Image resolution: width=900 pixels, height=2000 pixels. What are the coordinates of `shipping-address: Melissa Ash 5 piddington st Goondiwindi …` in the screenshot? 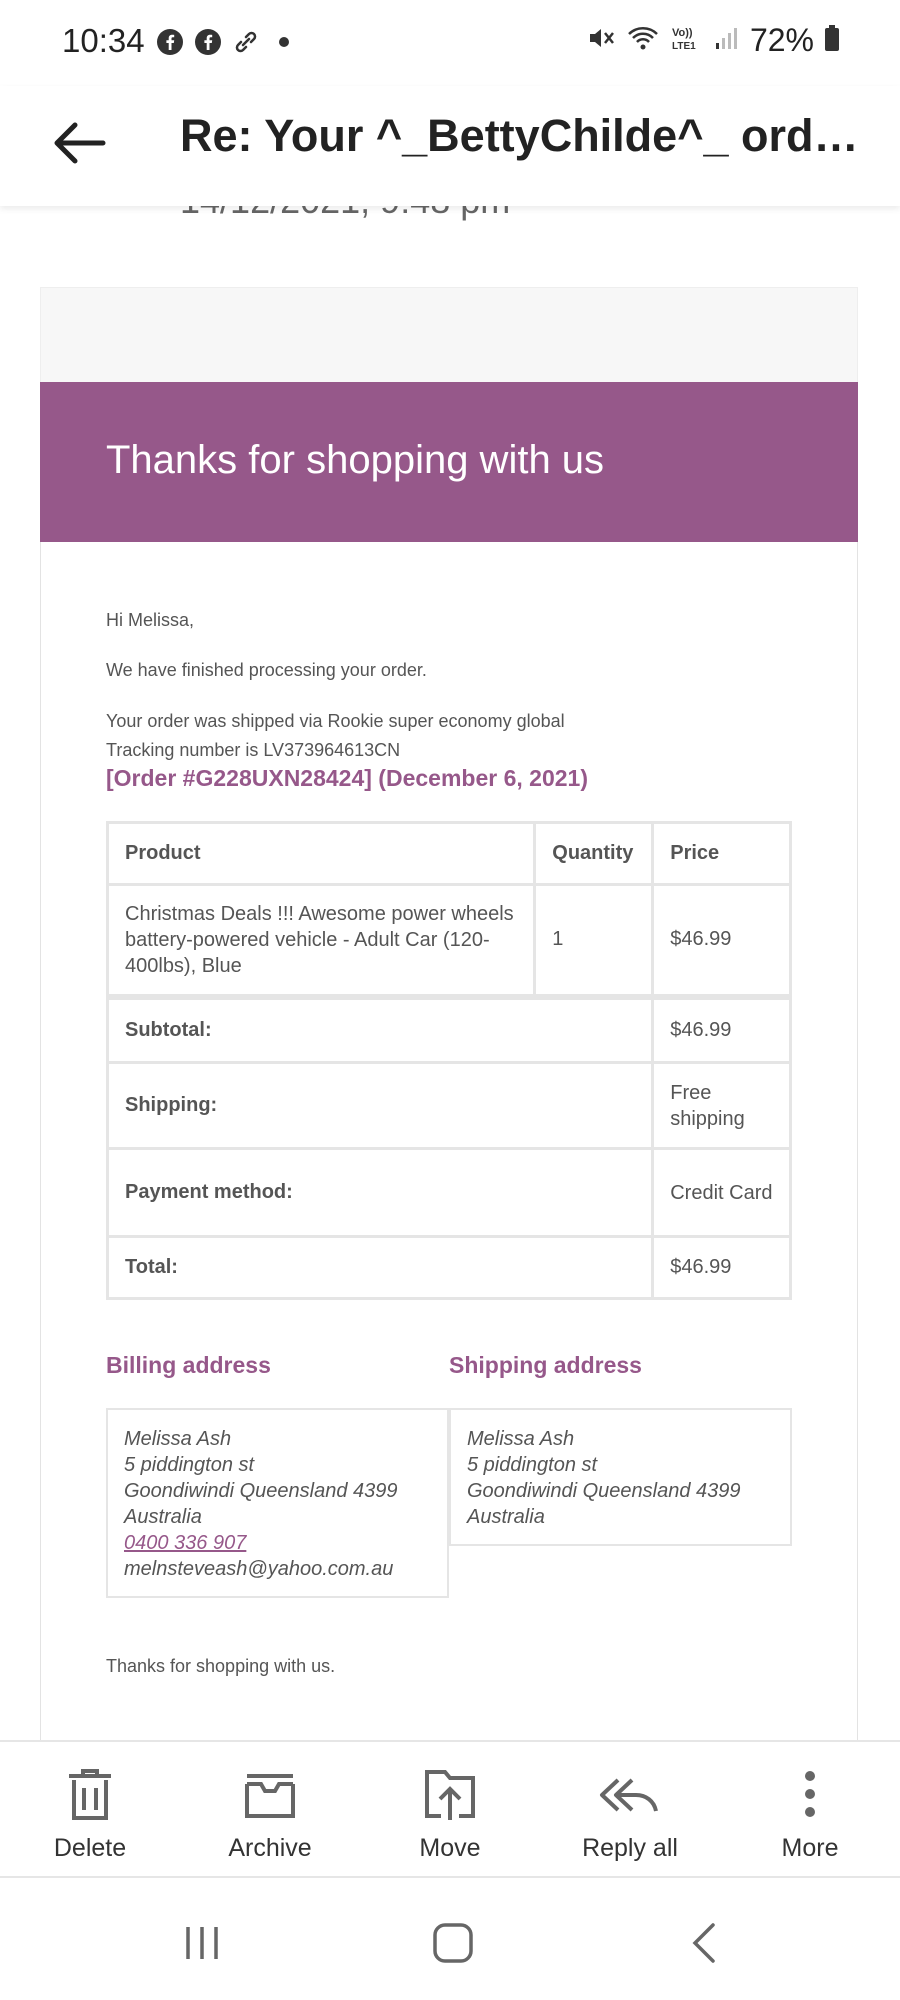 It's located at (620, 1477).